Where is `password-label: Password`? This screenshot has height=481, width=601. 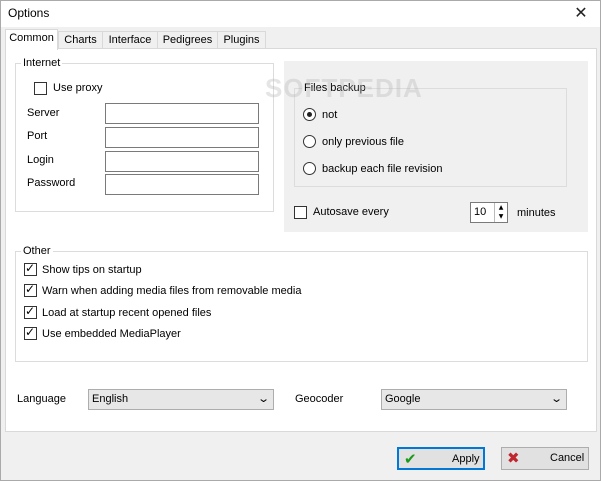
password-label: Password is located at coordinates (51, 183).